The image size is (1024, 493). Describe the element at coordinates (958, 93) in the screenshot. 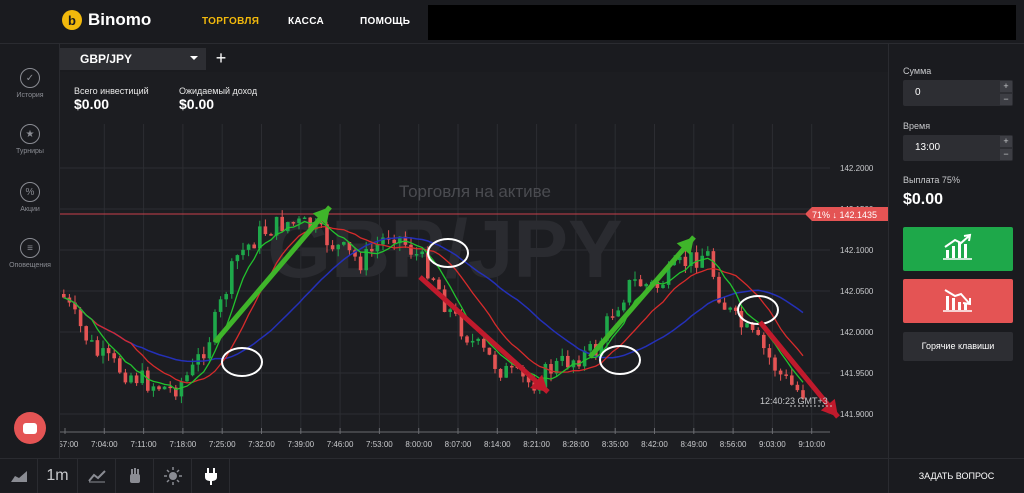

I see `amount-field: 0 + −` at that location.